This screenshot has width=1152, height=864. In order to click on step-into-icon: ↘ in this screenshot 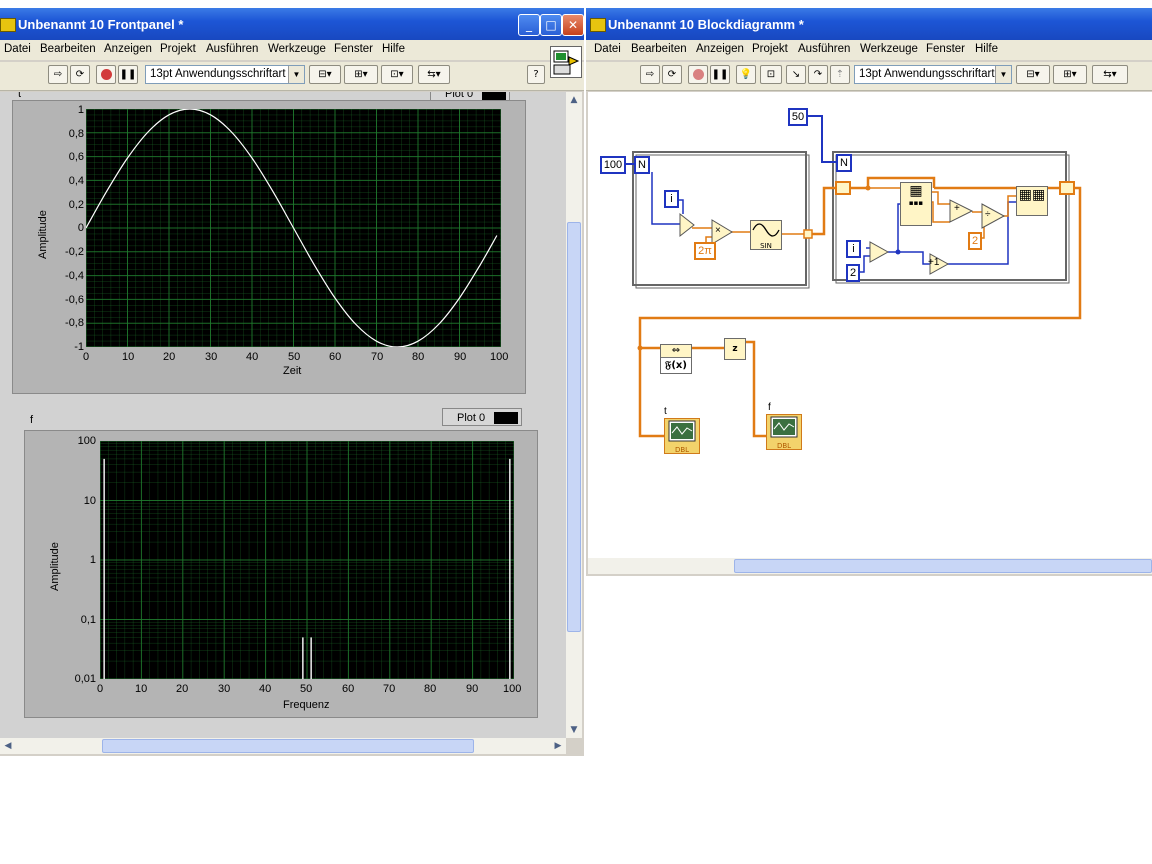, I will do `click(796, 74)`.